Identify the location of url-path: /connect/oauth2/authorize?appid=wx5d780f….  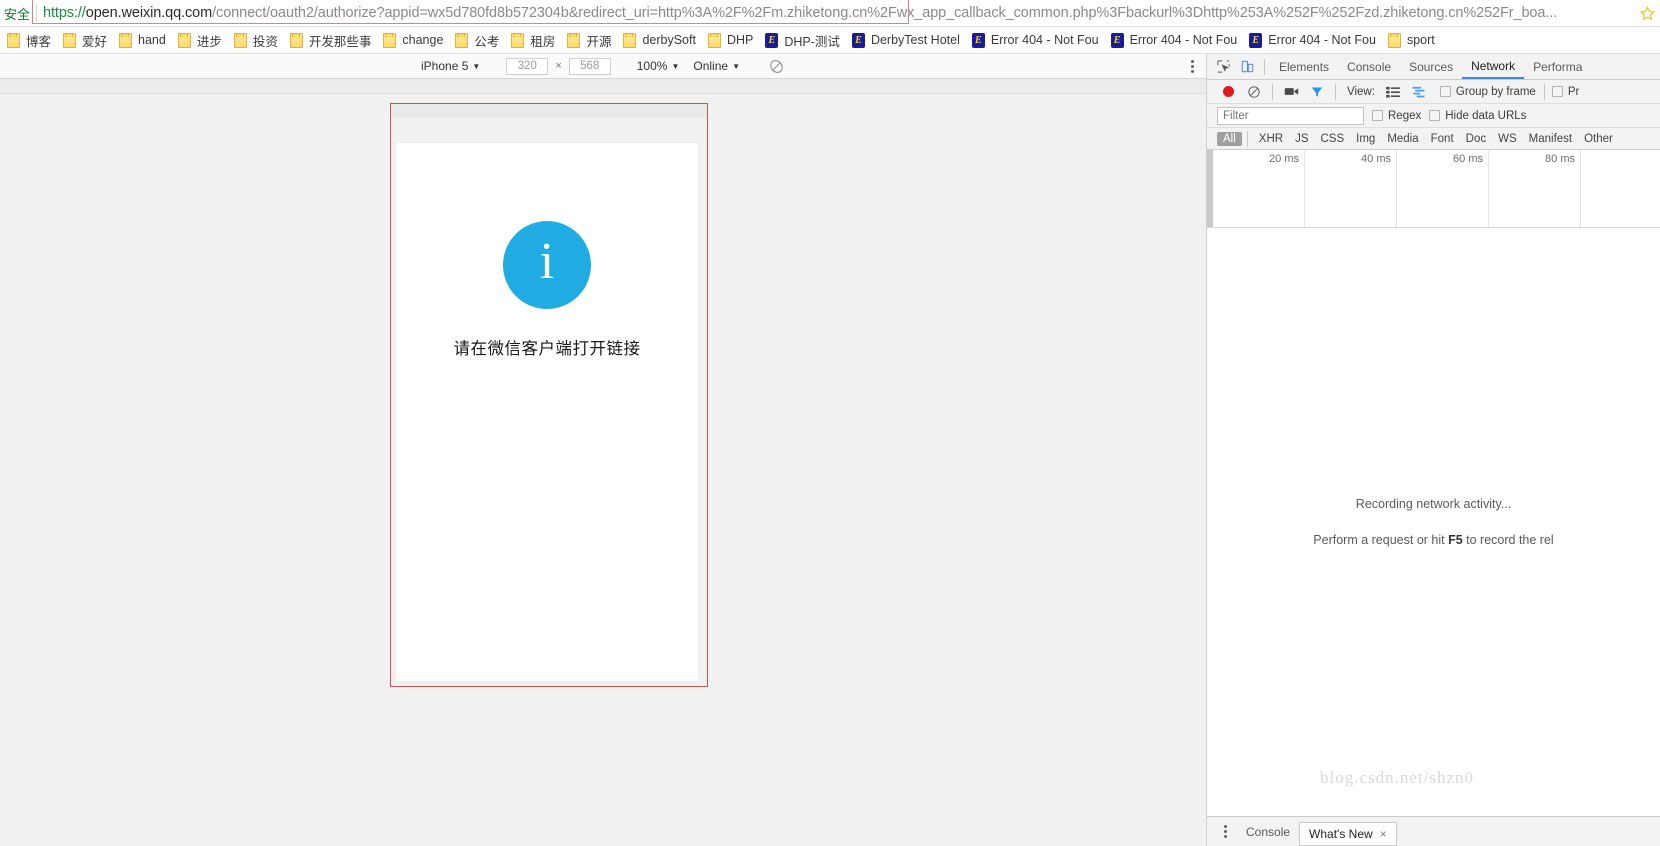
(885, 13).